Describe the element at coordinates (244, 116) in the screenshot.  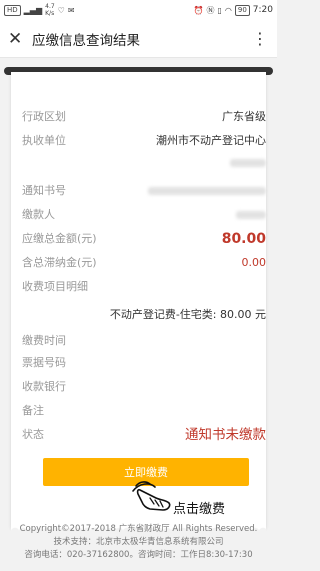
I see `region-value: 广东省级` at that location.